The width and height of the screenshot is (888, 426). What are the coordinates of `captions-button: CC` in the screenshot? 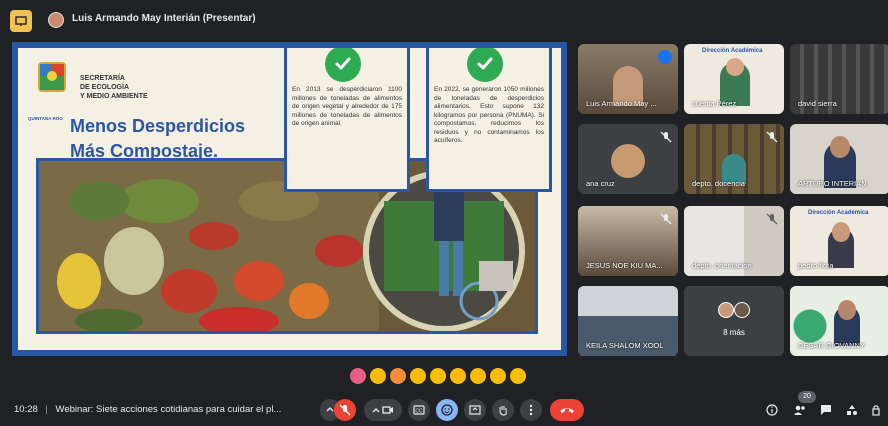 It's located at (419, 410).